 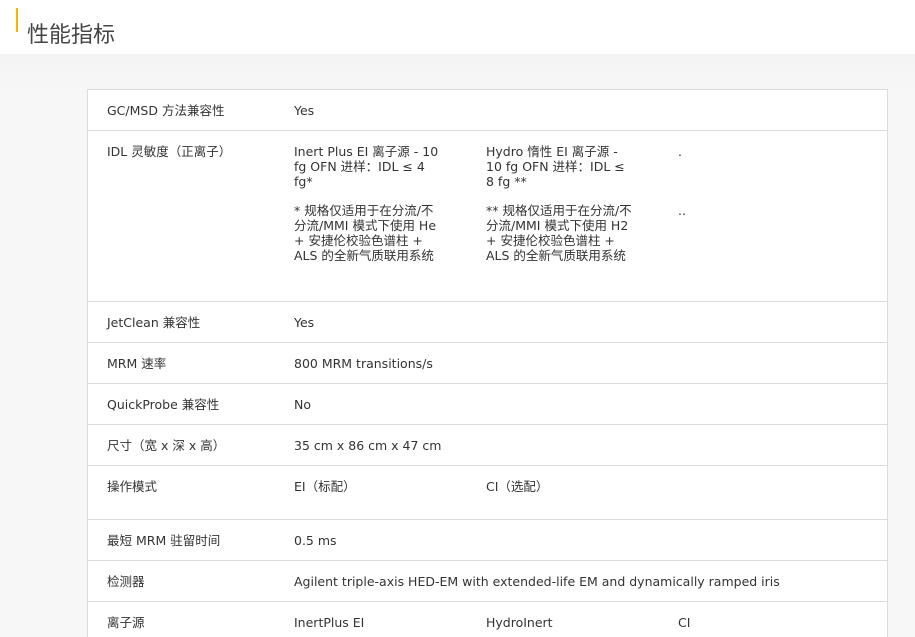 I want to click on spec-value: CI, so click(x=684, y=622).